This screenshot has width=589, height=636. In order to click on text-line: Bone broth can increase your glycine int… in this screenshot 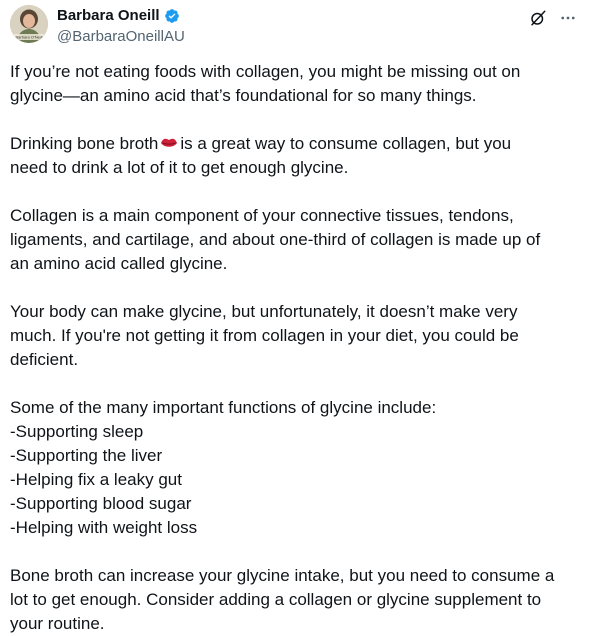, I will do `click(282, 575)`.